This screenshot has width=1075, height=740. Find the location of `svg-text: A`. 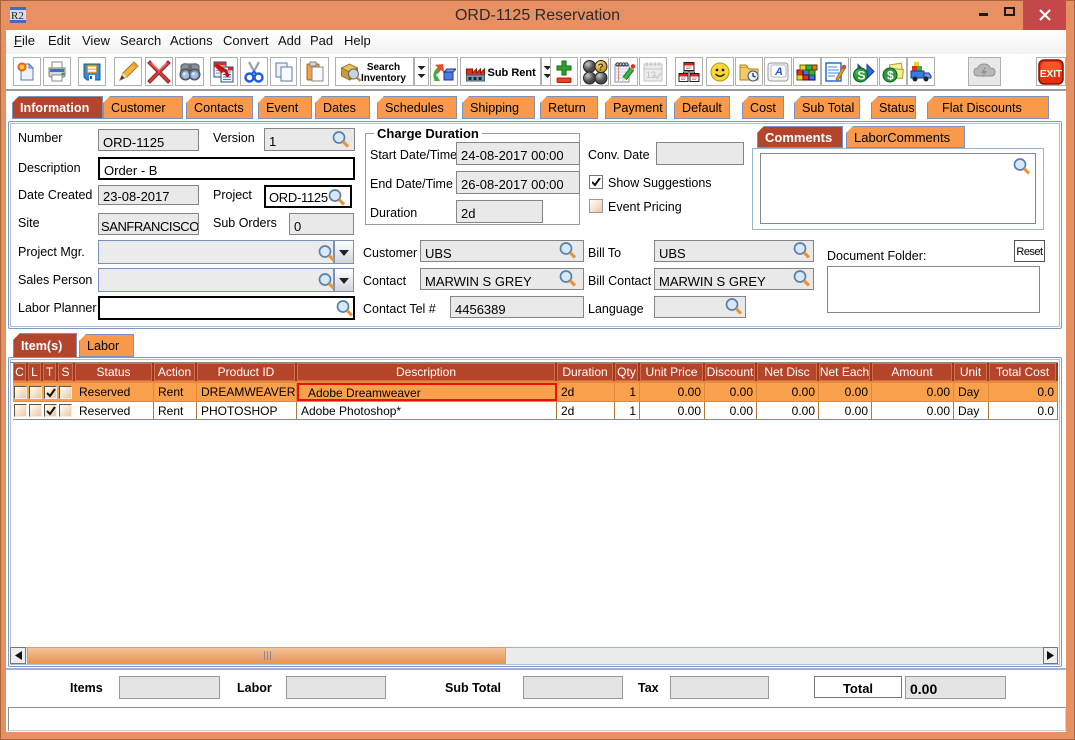

svg-text: A is located at coordinates (778, 72).